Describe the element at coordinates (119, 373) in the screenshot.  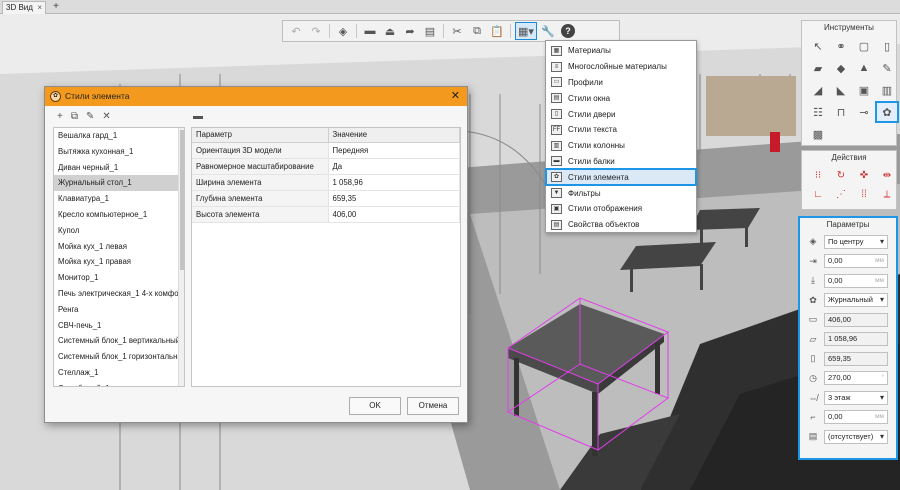
I see `list-item: Стеллаж_1` at that location.